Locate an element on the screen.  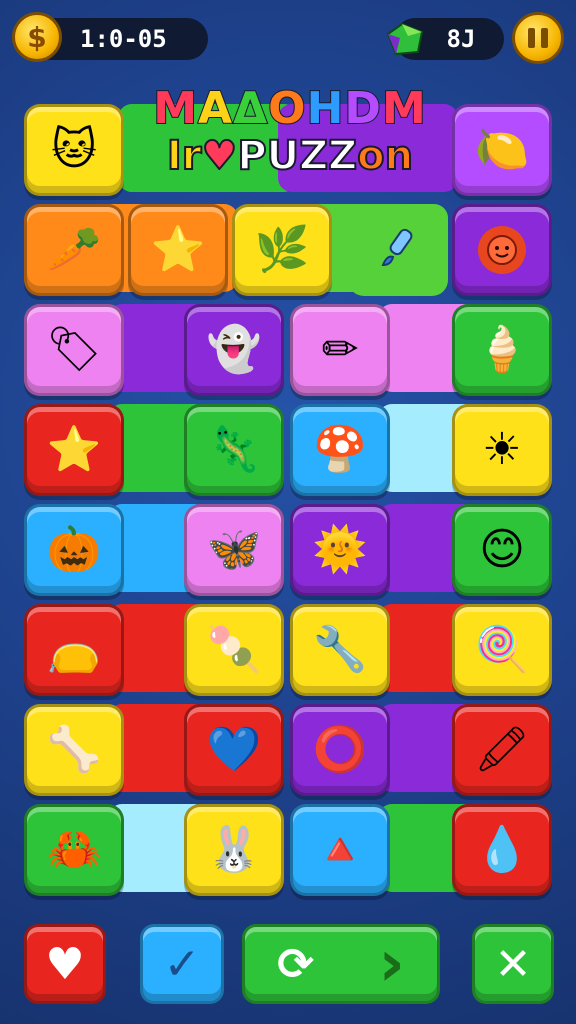
refresh-next-button: ⟳ › is located at coordinates (341, 964).